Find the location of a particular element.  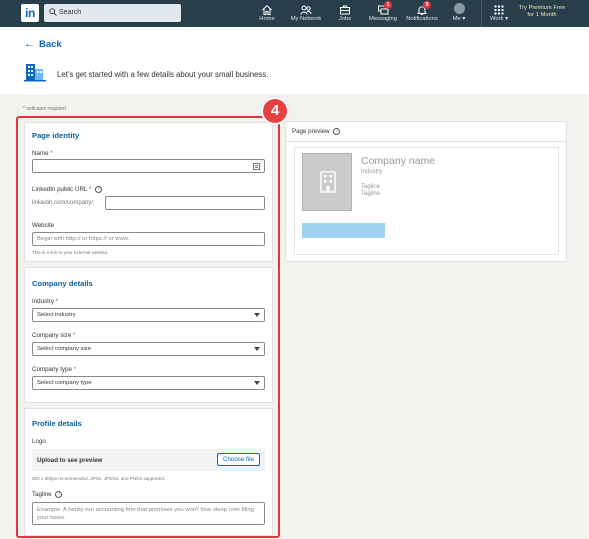

nav-jobs-label: Jobs is located at coordinates (345, 19).